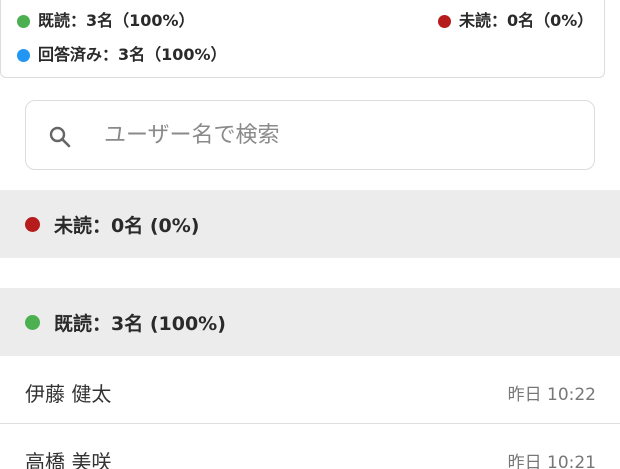 This screenshot has width=620, height=469. Describe the element at coordinates (23, 21) in the screenshot. I see `read-status-dot-icon` at that location.